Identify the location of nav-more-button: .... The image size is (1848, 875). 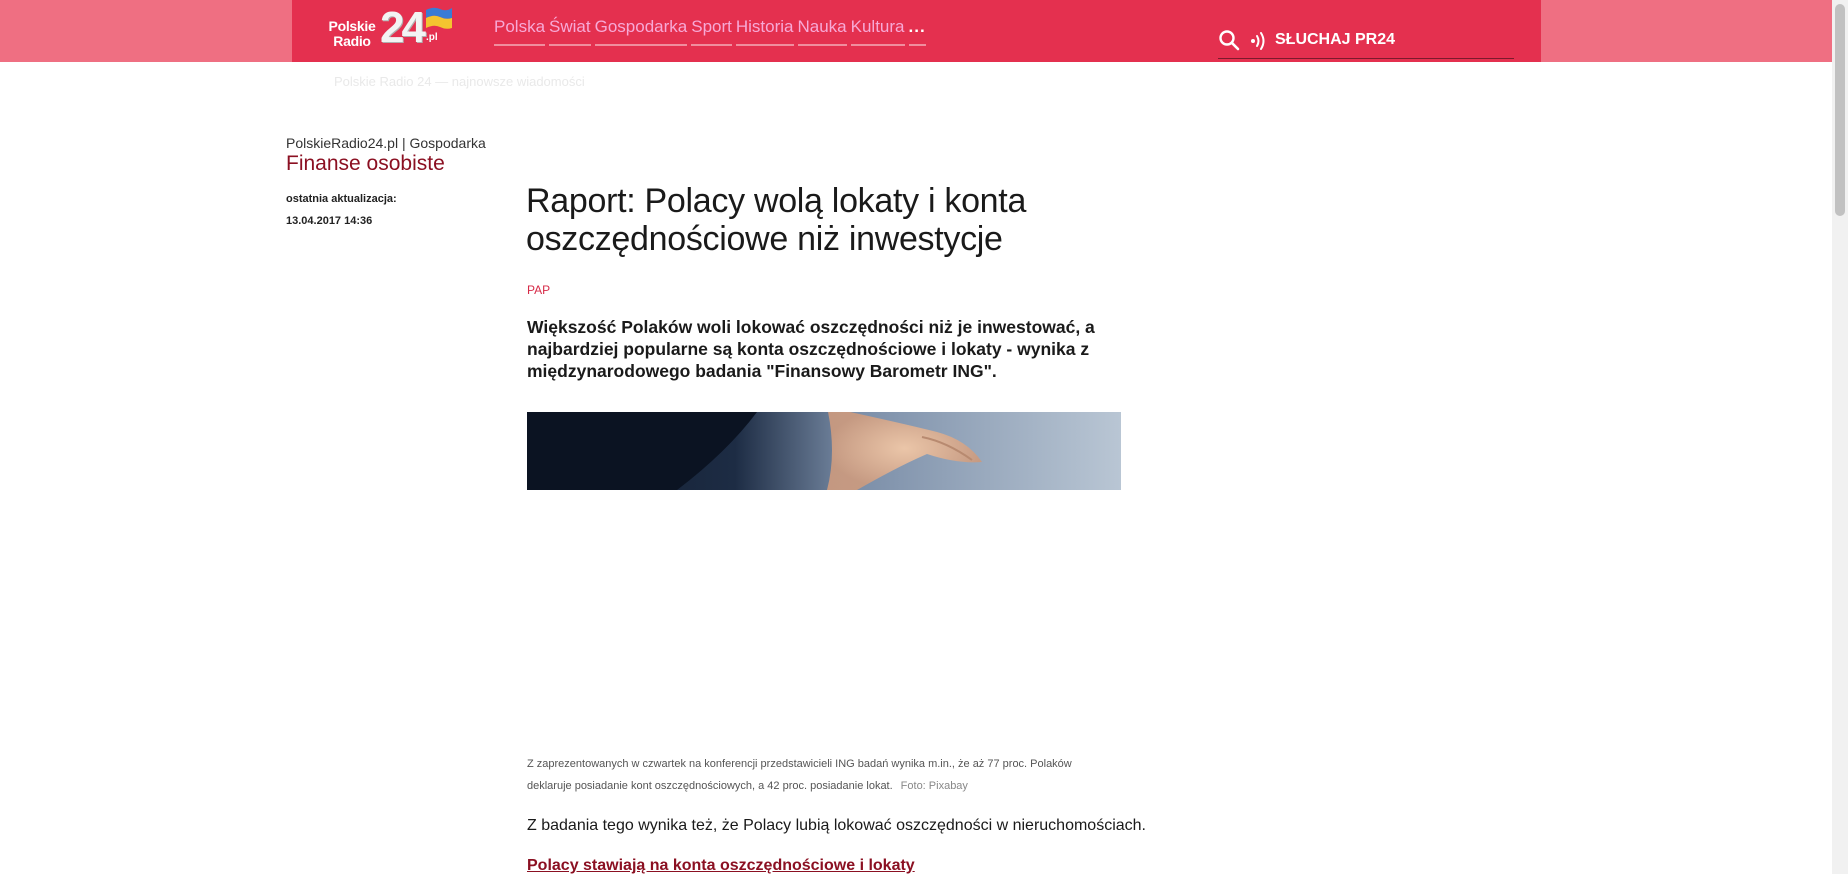
(917, 31).